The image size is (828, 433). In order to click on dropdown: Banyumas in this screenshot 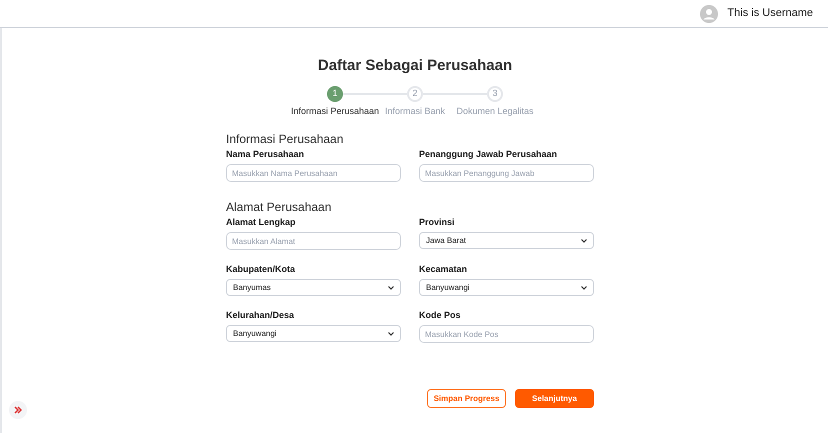, I will do `click(313, 287)`.